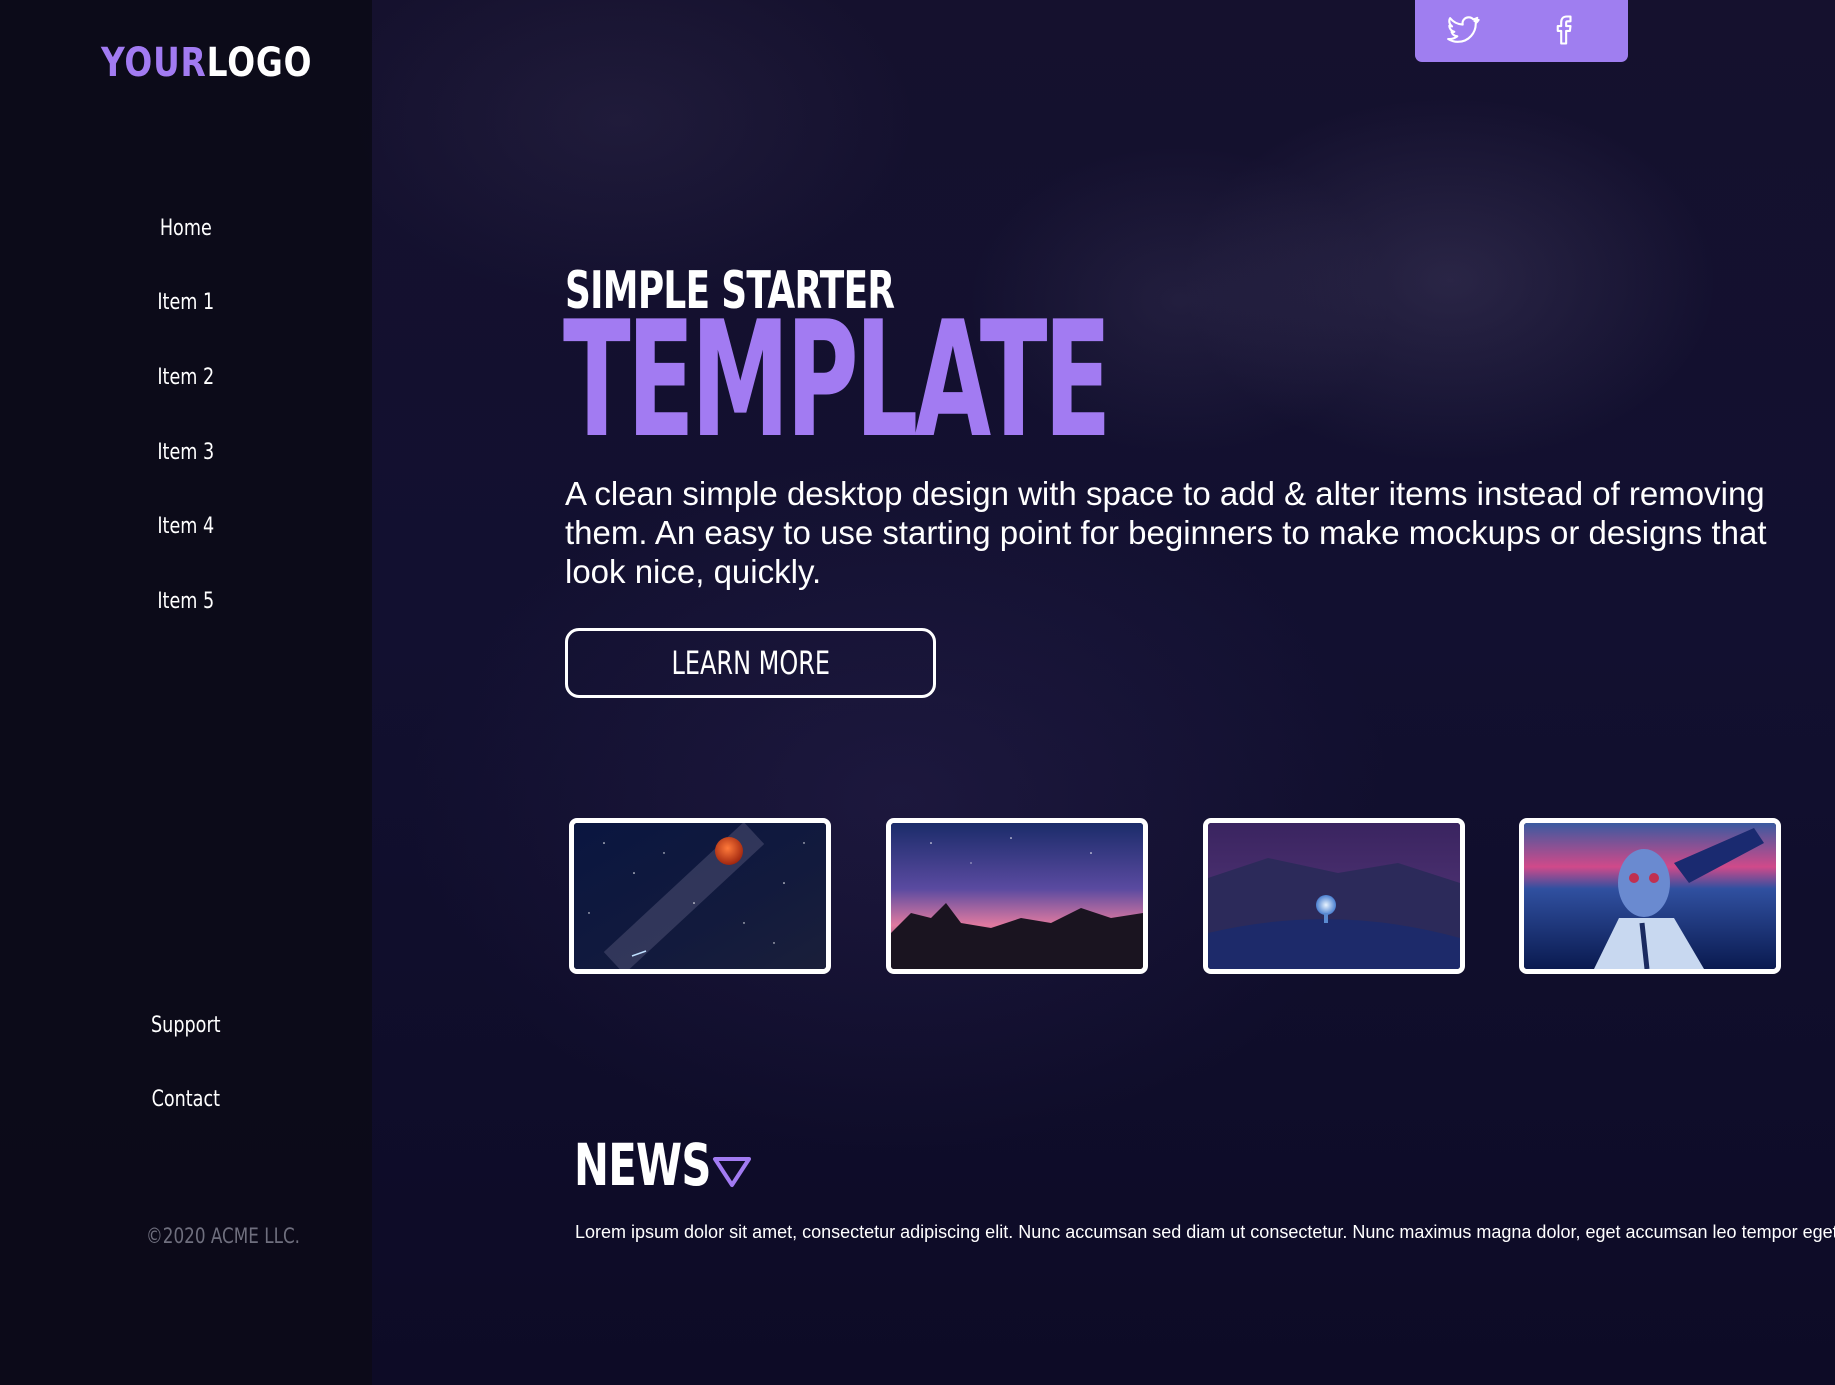  What do you see at coordinates (1521, 31) in the screenshot?
I see `social-links` at bounding box center [1521, 31].